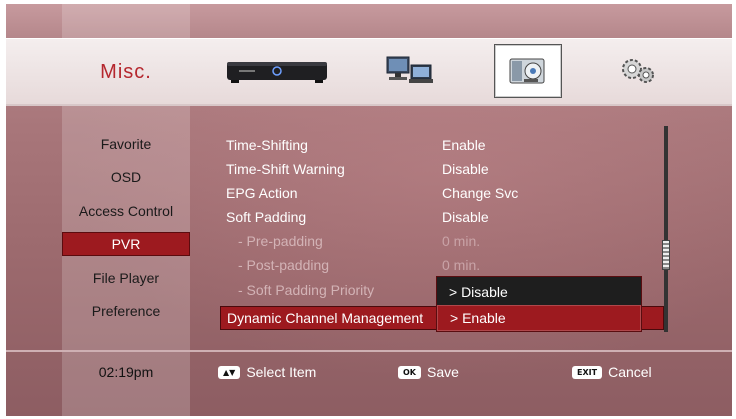  What do you see at coordinates (126, 144) in the screenshot?
I see `sidebar-item-favorite: Favorite` at bounding box center [126, 144].